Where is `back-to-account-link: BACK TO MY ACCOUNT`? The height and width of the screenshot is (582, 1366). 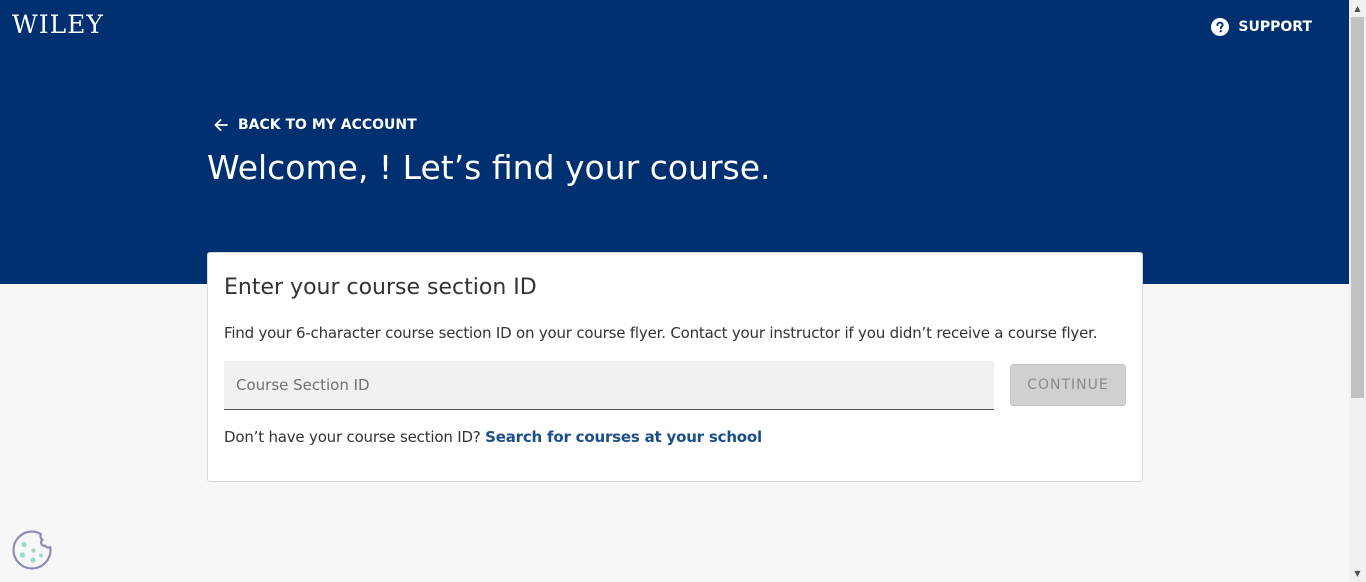 back-to-account-link: BACK TO MY ACCOUNT is located at coordinates (314, 125).